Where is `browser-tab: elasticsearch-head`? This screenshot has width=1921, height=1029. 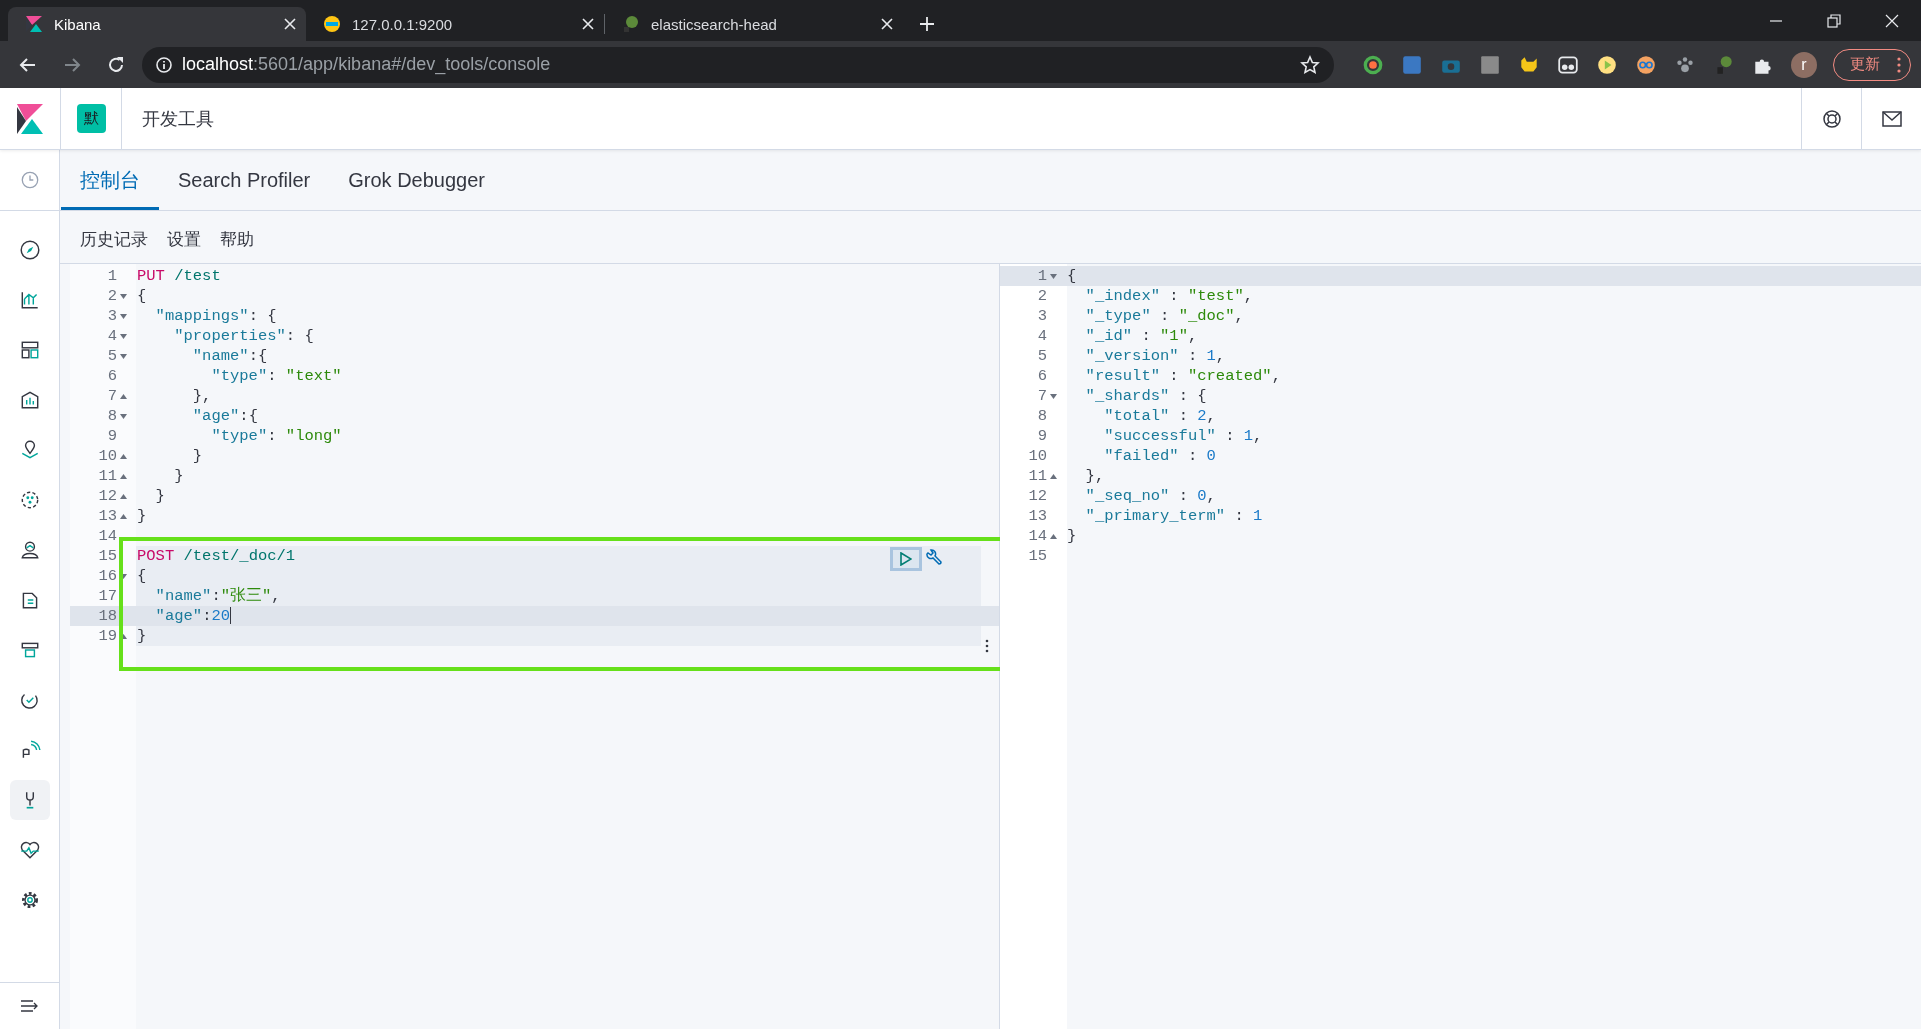 browser-tab: elasticsearch-head is located at coordinates (754, 24).